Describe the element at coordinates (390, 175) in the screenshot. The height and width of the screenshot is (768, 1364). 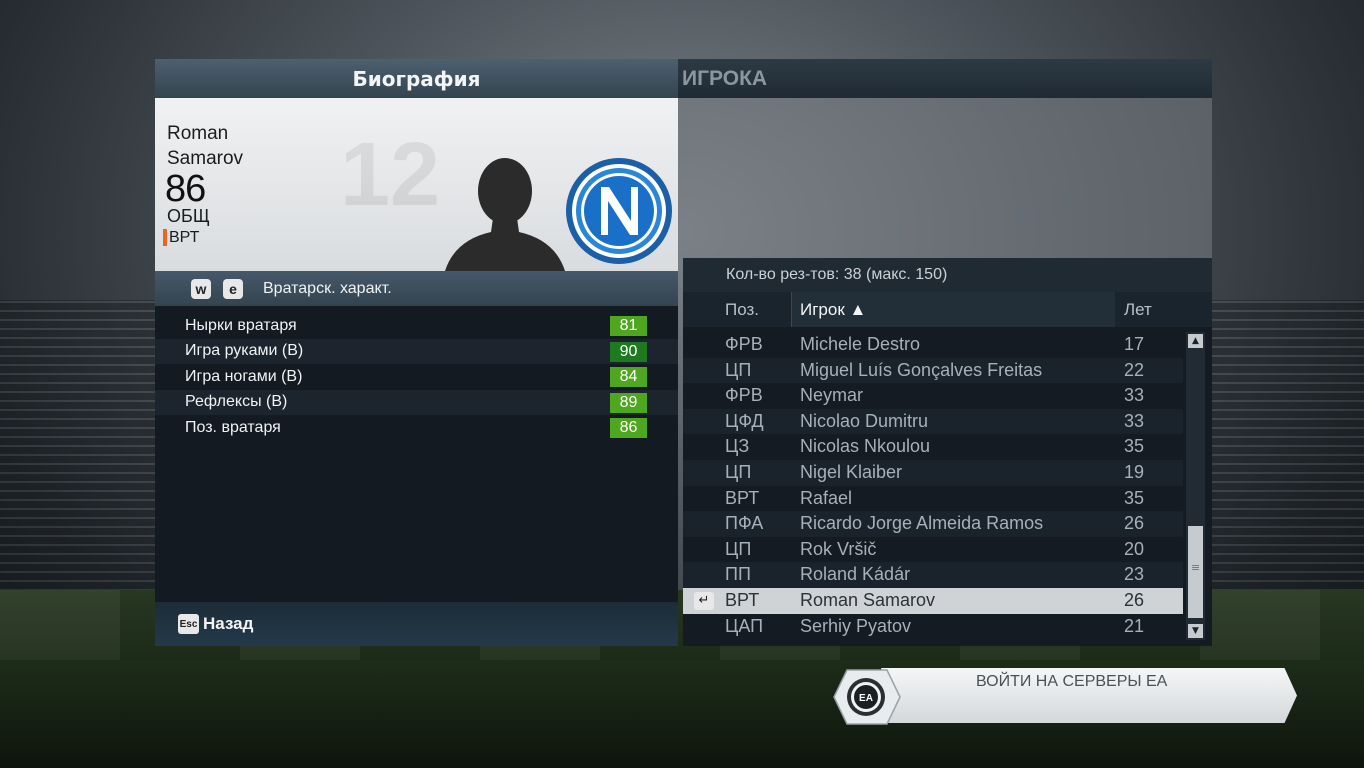
I see `shirt-number: 12` at that location.